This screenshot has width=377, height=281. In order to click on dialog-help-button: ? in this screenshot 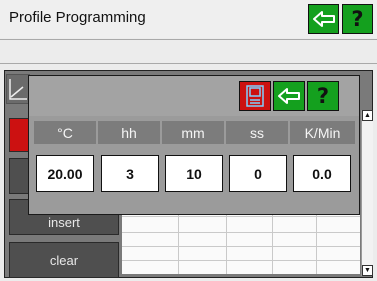, I will do `click(323, 96)`.